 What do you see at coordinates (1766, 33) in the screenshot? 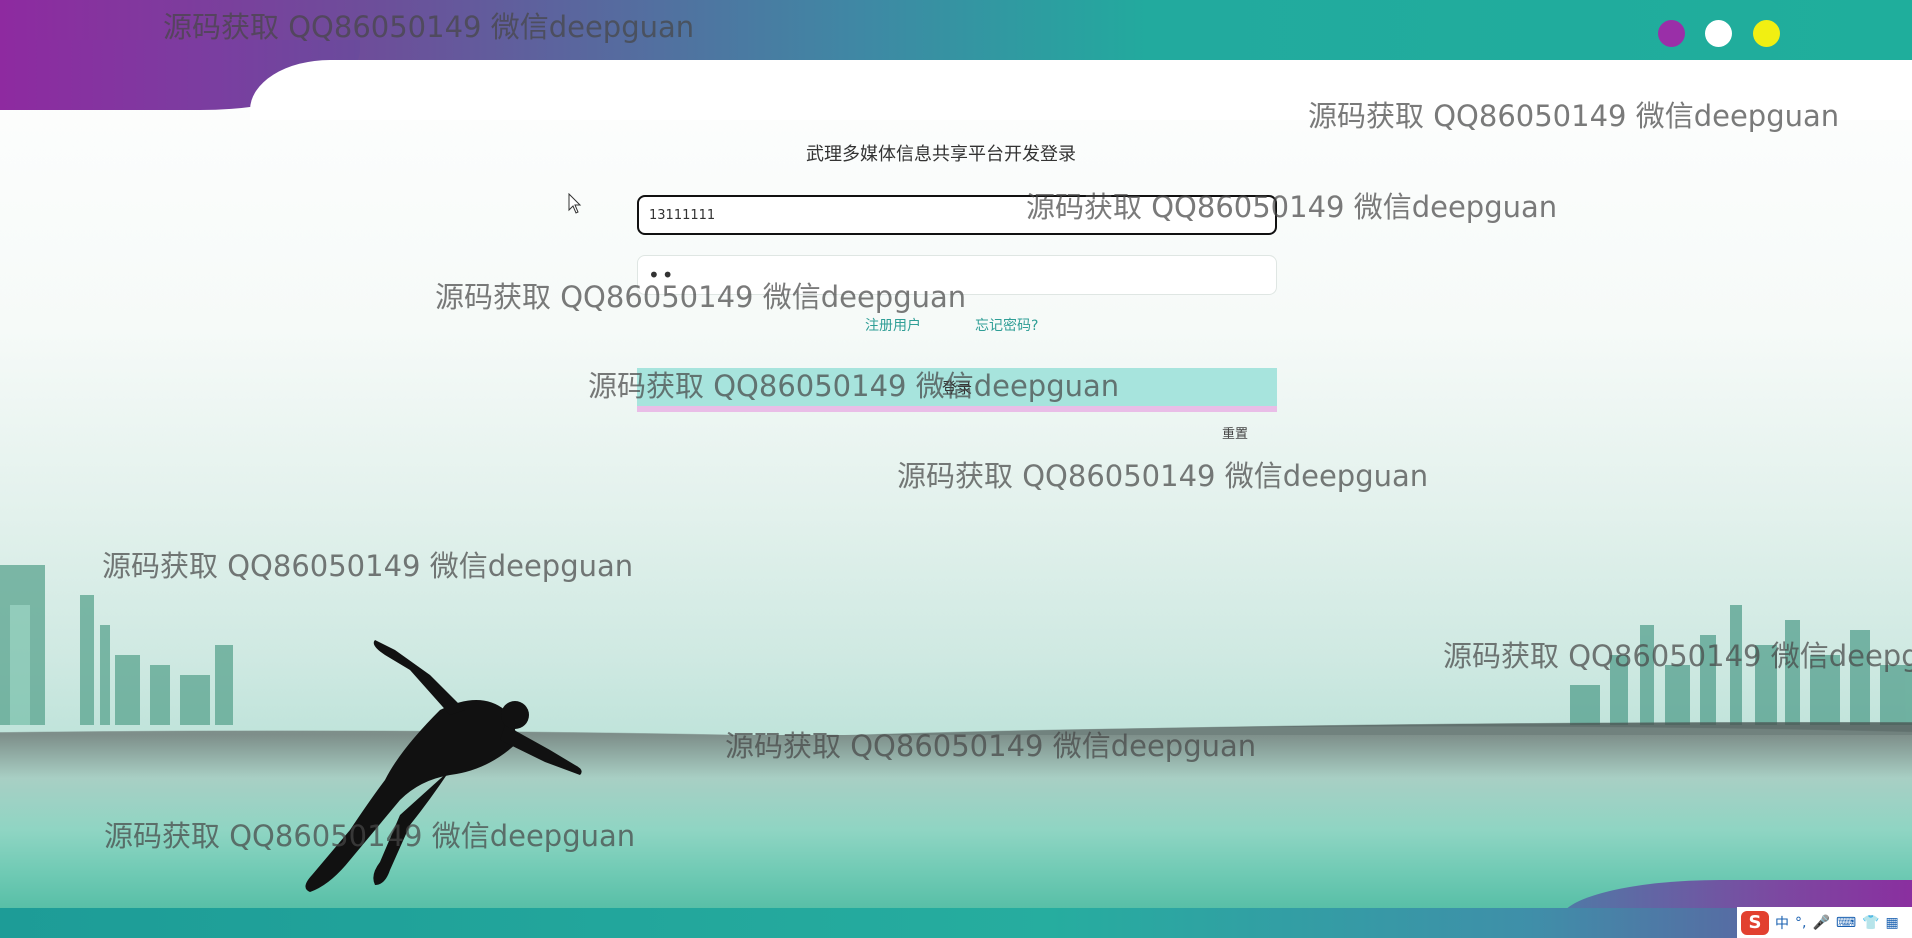
I see `yellow-dot-icon` at bounding box center [1766, 33].